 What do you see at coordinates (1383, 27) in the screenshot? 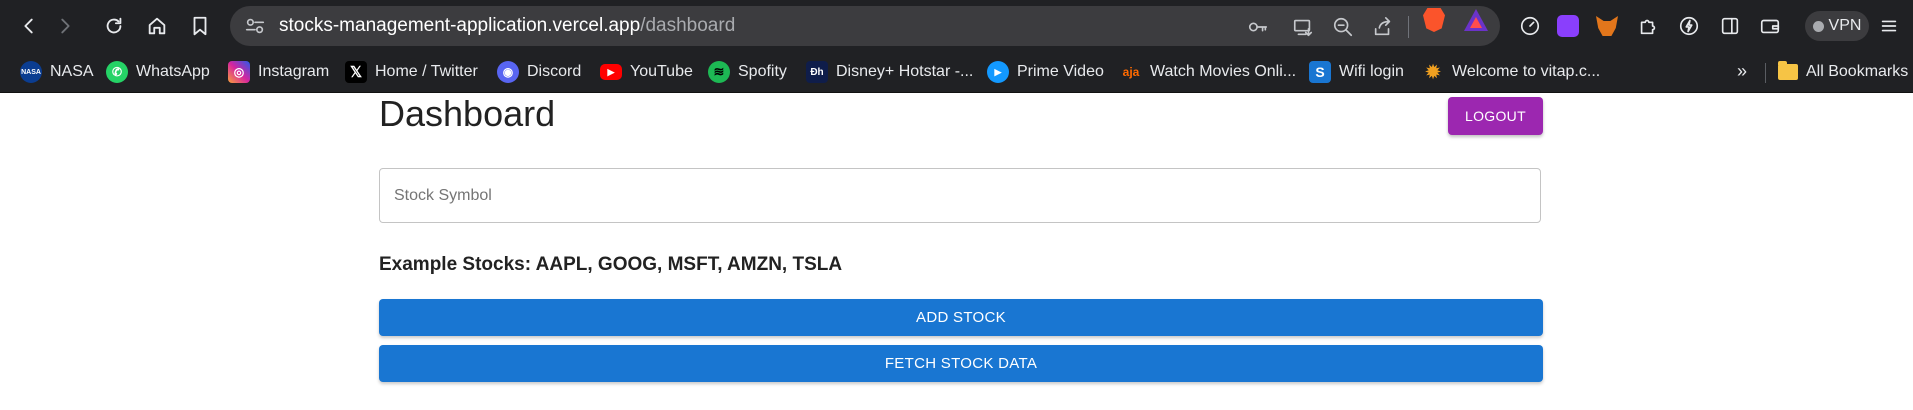
I see `share-icon` at bounding box center [1383, 27].